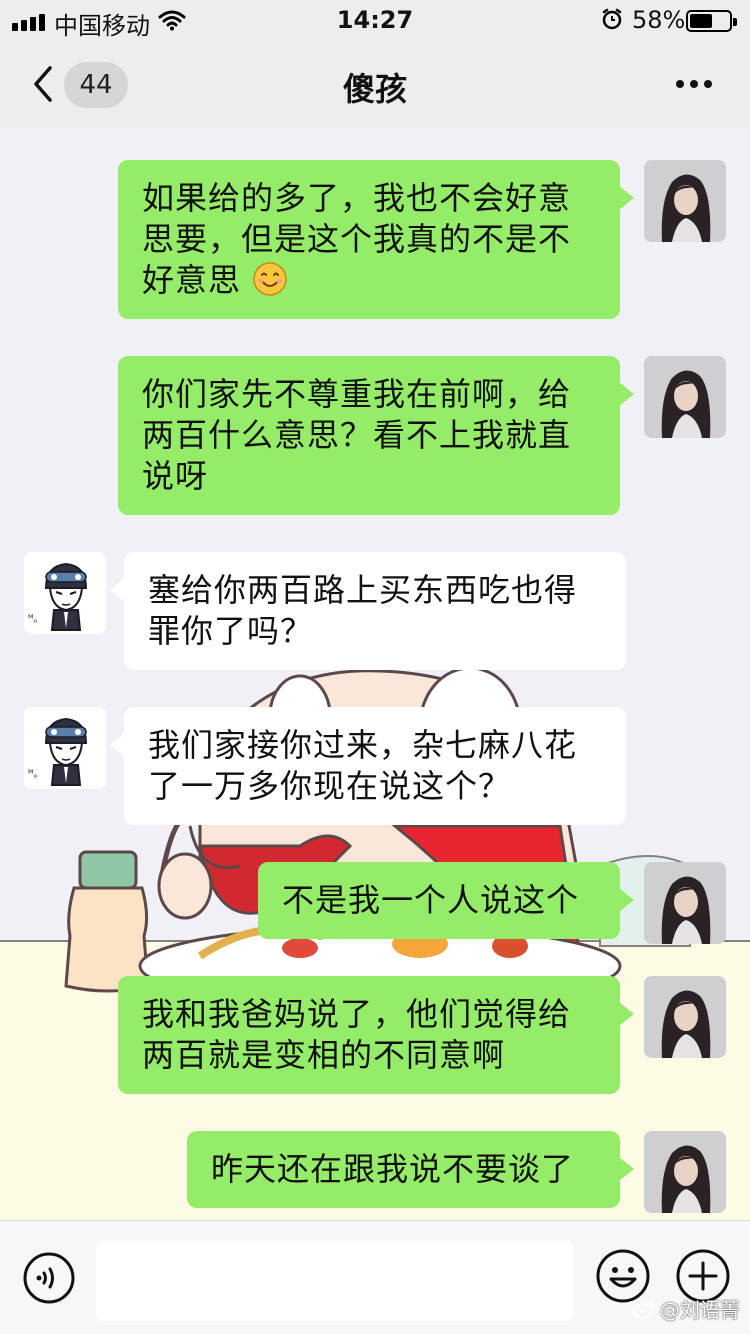 The width and height of the screenshot is (750, 1334). What do you see at coordinates (357, 394) in the screenshot?
I see `message-line: 你们家先不尊重我在前啊，给` at bounding box center [357, 394].